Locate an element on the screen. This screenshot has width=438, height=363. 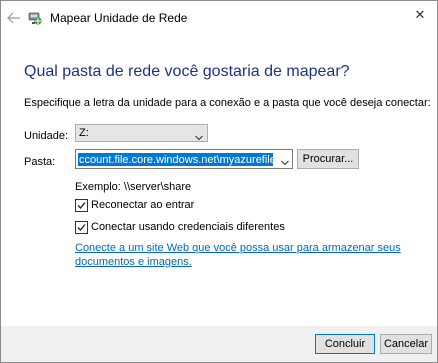
window-title: Mapear Unidade de Rede is located at coordinates (119, 18).